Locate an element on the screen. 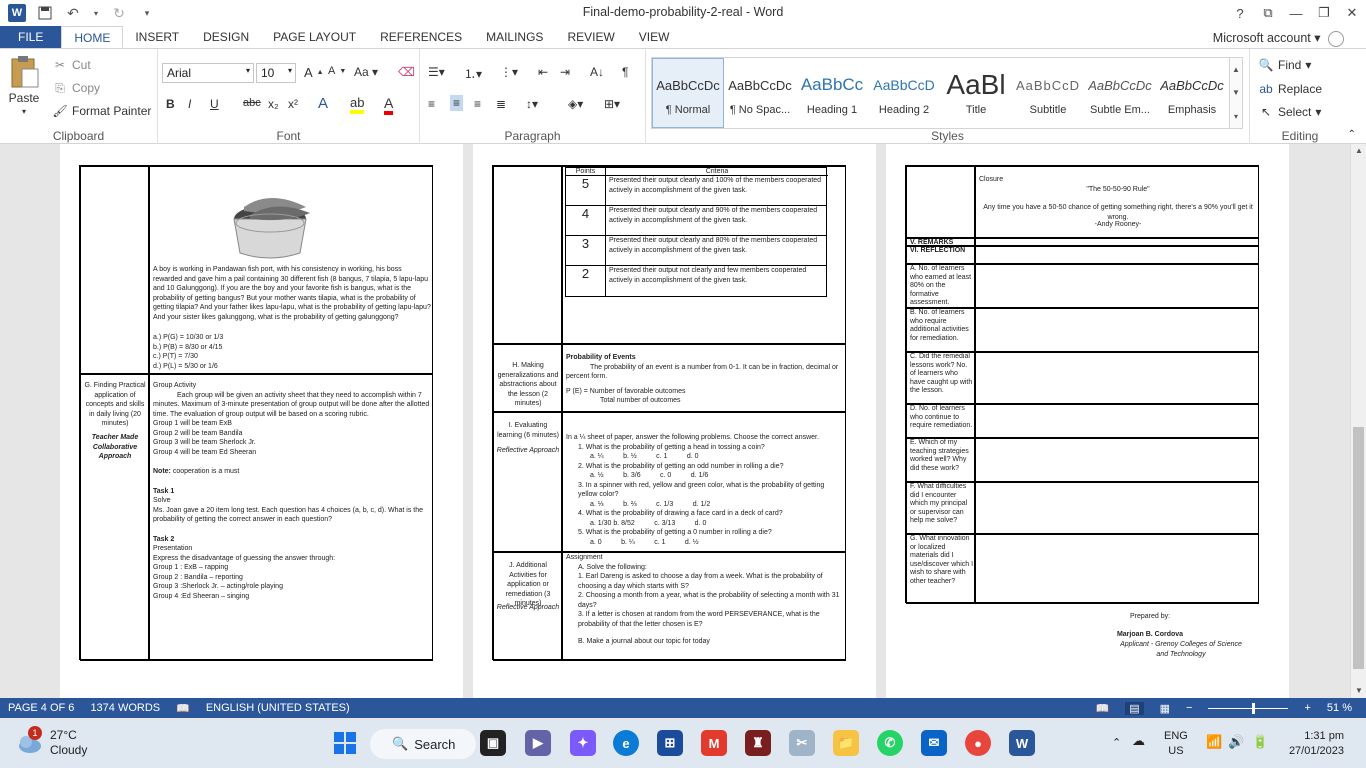 Image resolution: width=1366 pixels, height=768 pixels. mail-icon: ✉ is located at coordinates (934, 743).